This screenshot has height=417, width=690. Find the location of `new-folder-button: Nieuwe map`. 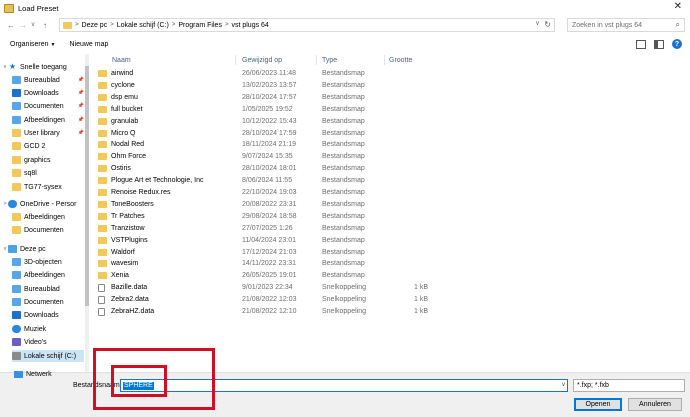

new-folder-button: Nieuwe map is located at coordinates (88, 44).